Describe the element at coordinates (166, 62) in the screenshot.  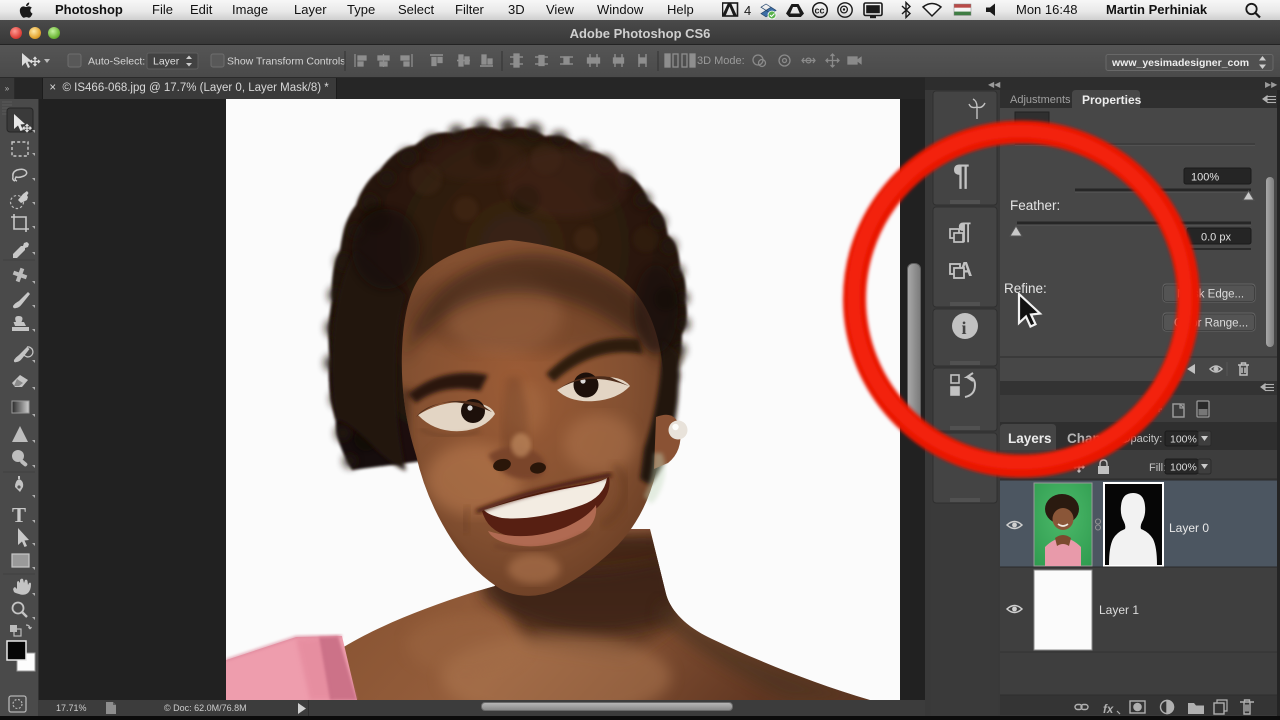
I see `svg-text: Layer` at that location.